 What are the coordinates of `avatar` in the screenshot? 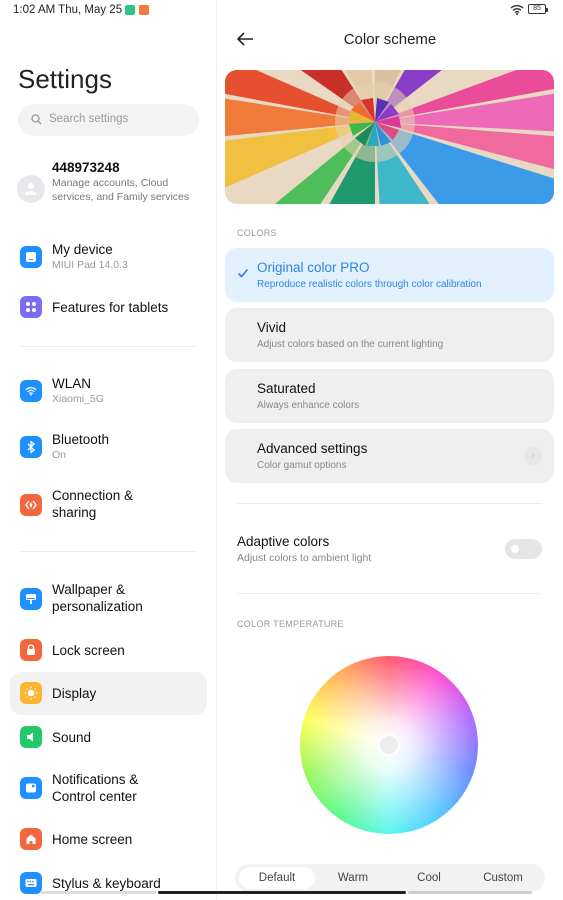 It's located at (31, 189).